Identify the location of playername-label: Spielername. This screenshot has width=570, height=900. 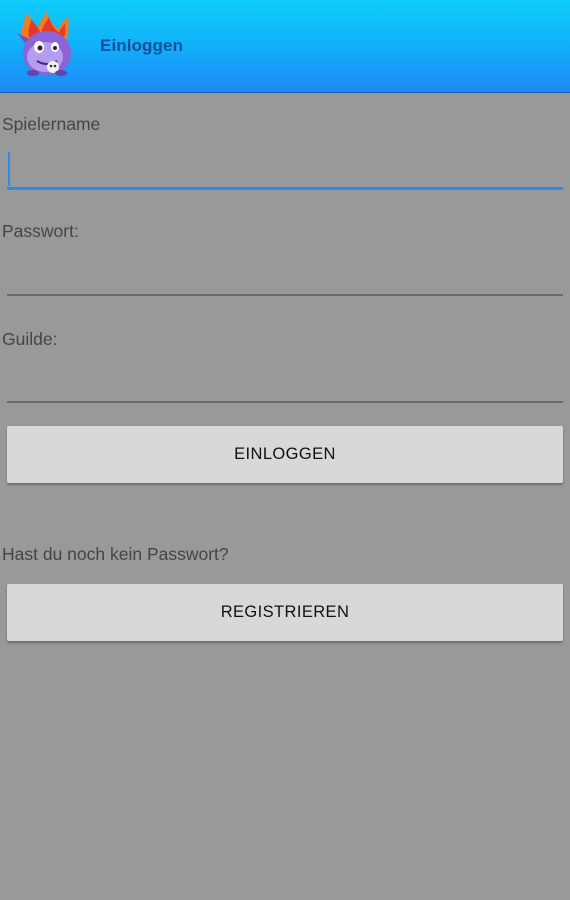
(51, 124).